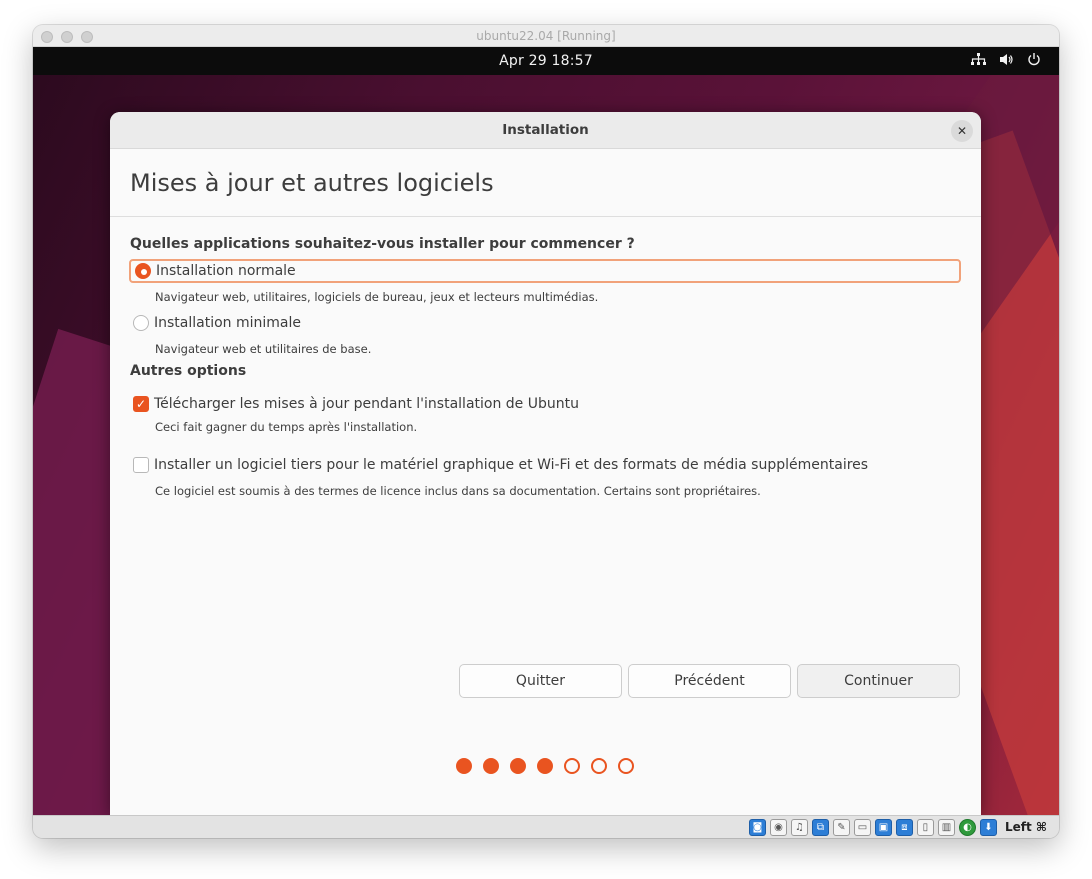  I want to click on close-button: ✕, so click(962, 131).